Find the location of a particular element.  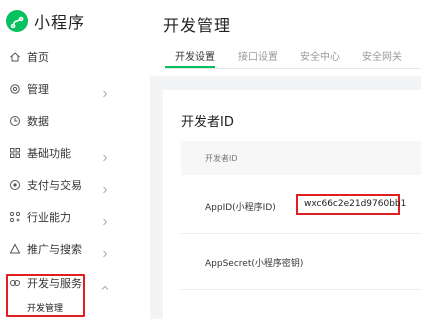

tabs-divider is located at coordinates (292, 68).